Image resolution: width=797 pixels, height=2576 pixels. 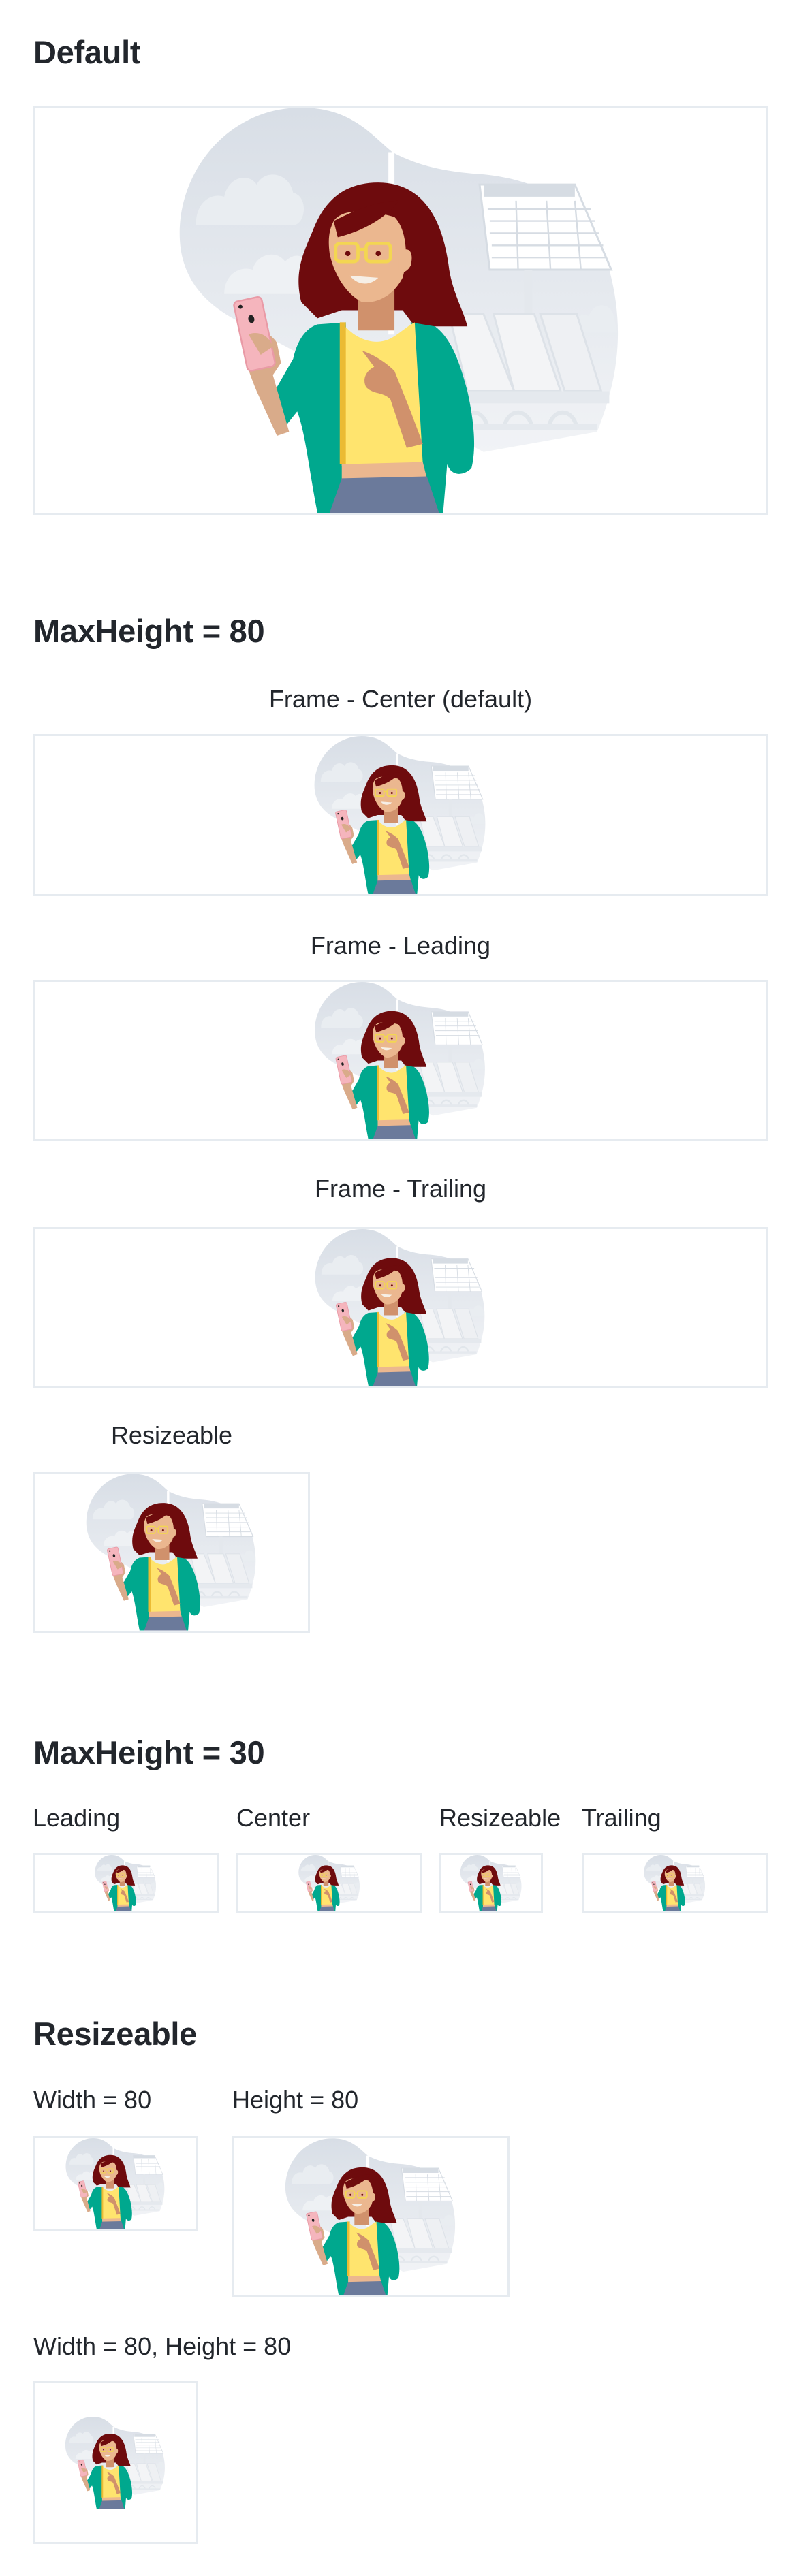 I want to click on image-frame-leading, so click(x=400, y=1060).